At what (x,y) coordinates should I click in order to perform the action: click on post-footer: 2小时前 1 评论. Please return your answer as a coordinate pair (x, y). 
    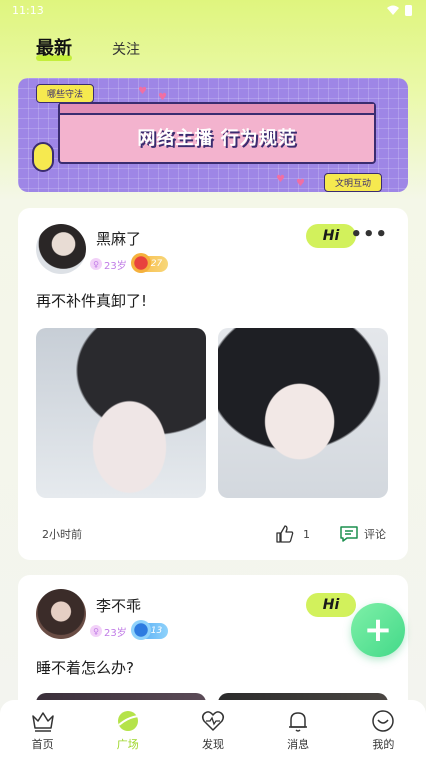
    Looking at the image, I should click on (214, 534).